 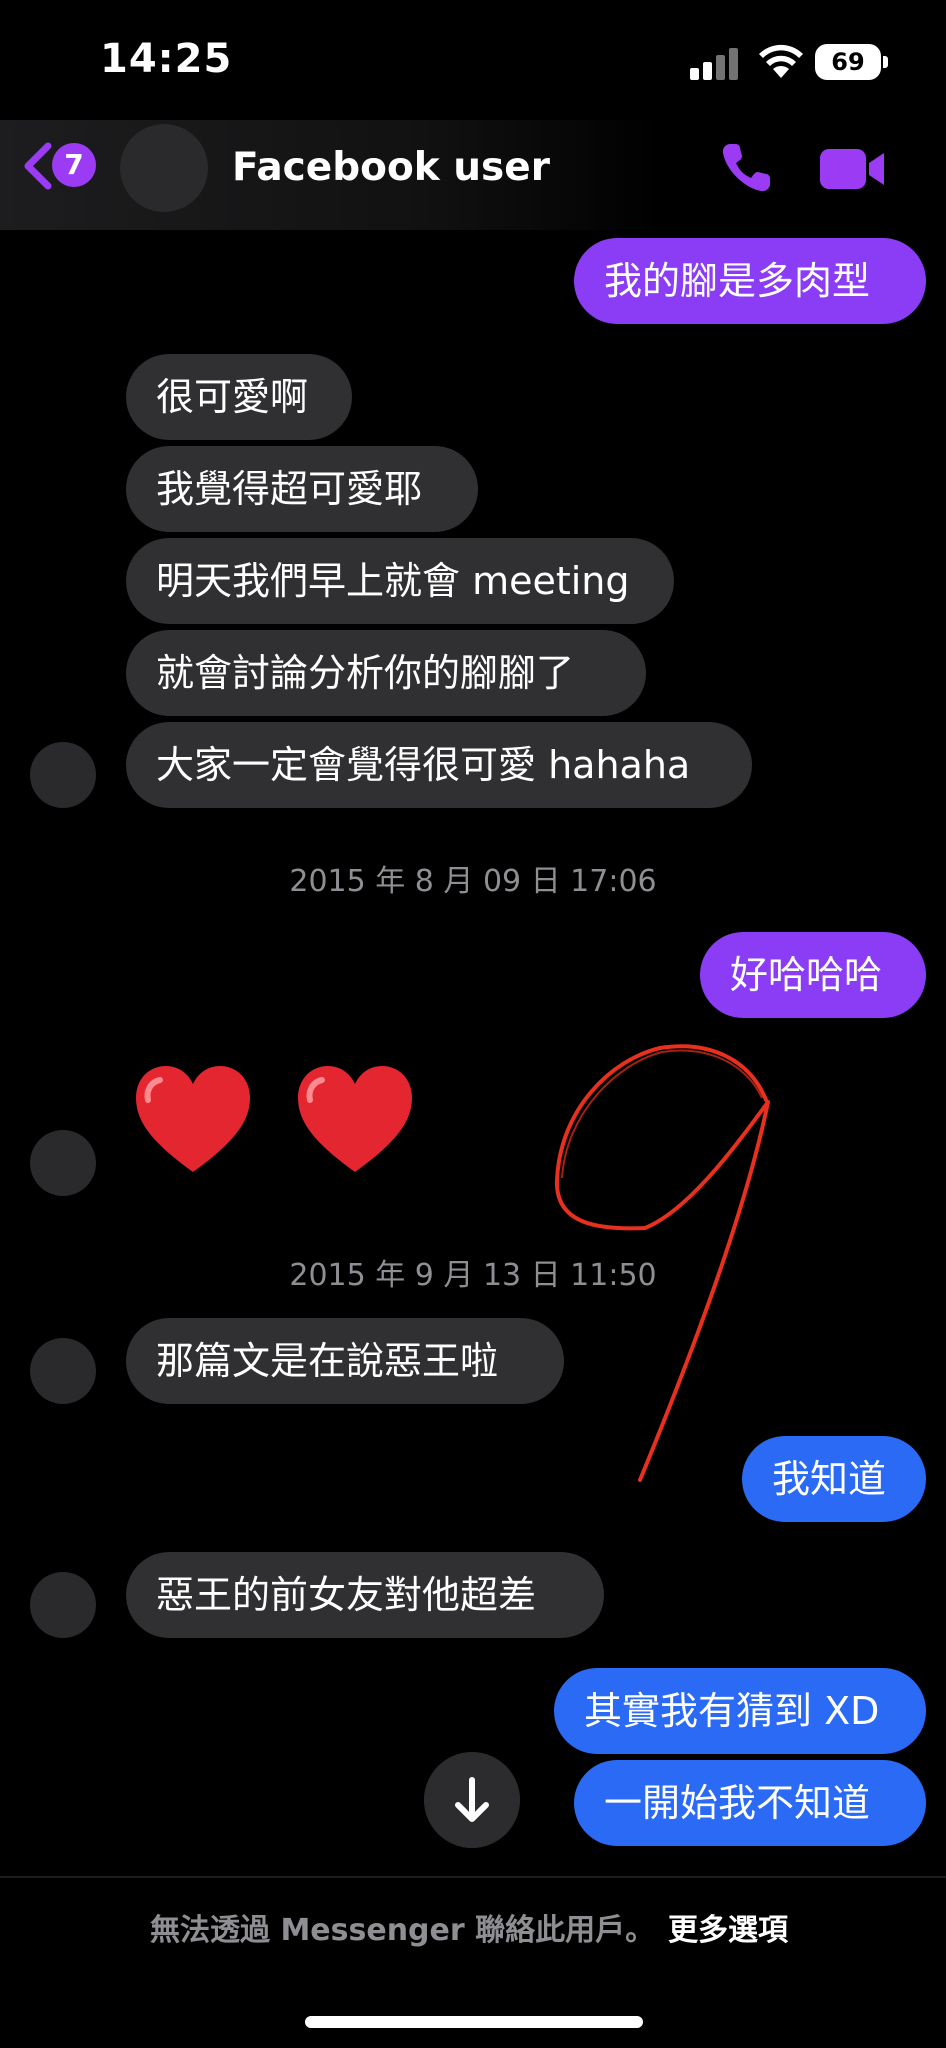 I want to click on timestamp: 2015 年 8 月 09 日 17:06, so click(x=473, y=881).